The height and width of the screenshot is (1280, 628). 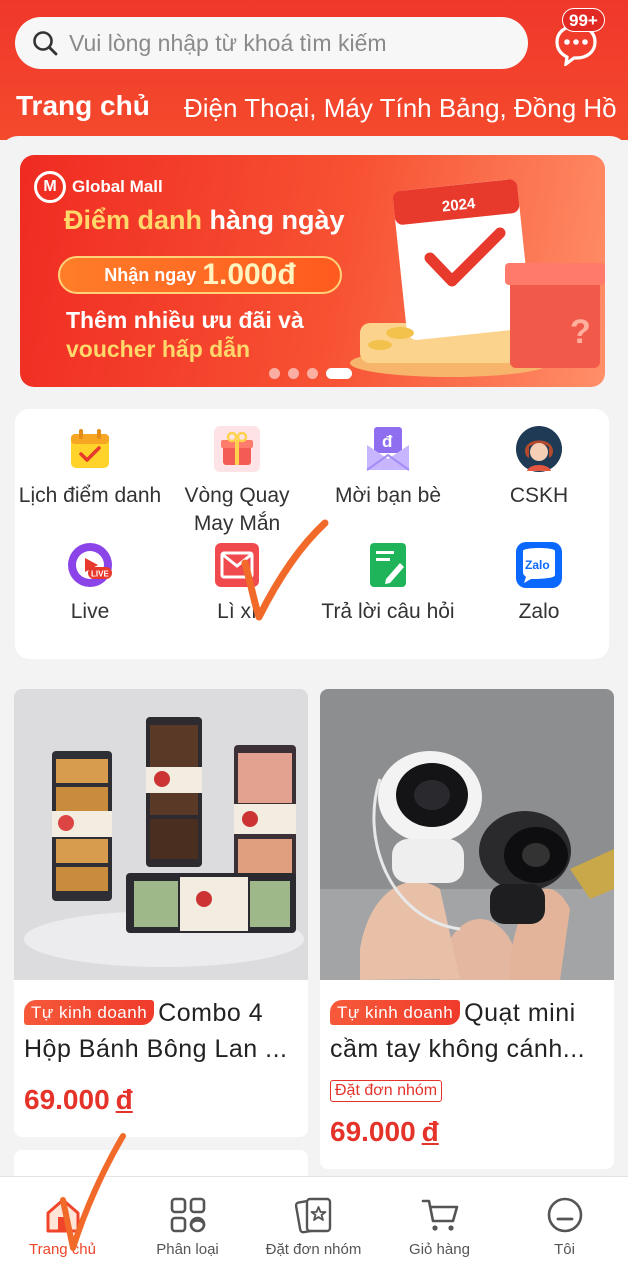 What do you see at coordinates (583, 20) in the screenshot?
I see `chat-unread-badge: 99+` at bounding box center [583, 20].